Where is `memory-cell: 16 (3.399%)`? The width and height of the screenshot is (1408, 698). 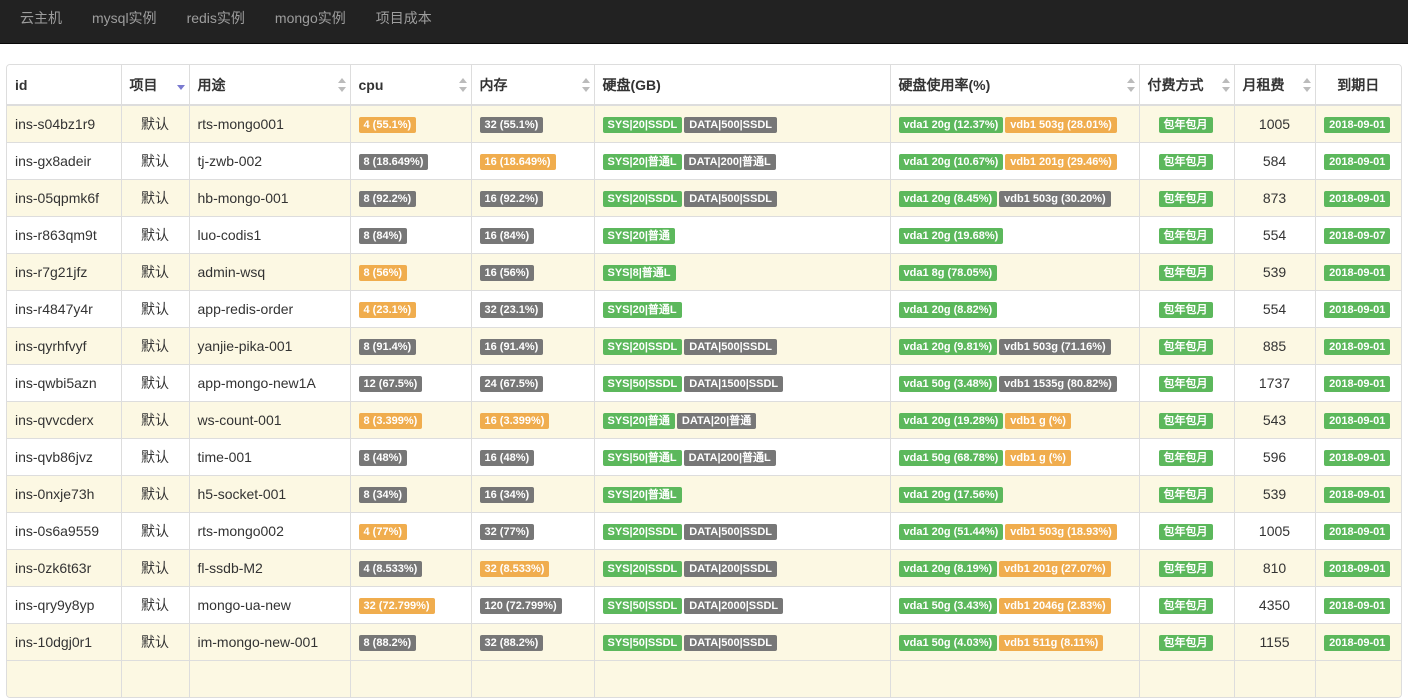 memory-cell: 16 (3.399%) is located at coordinates (533, 419).